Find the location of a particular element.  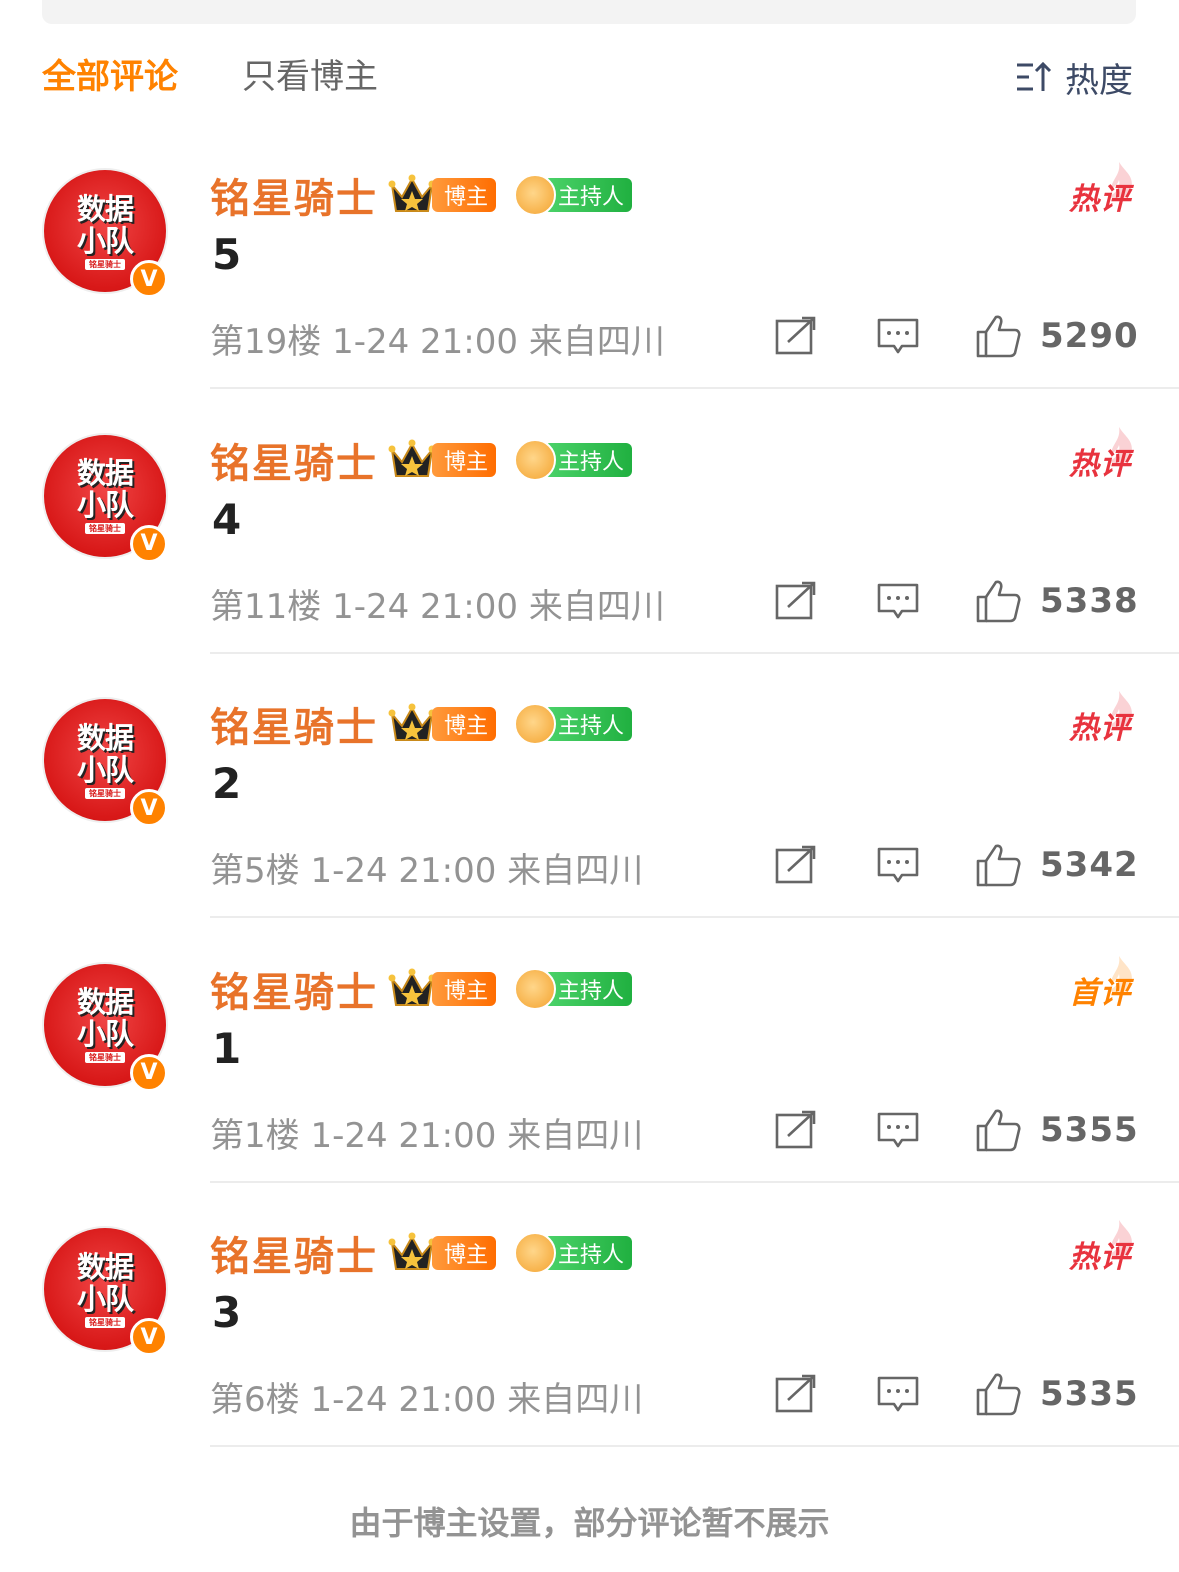

tab-all-comments: 全部评论 is located at coordinates (110, 77).